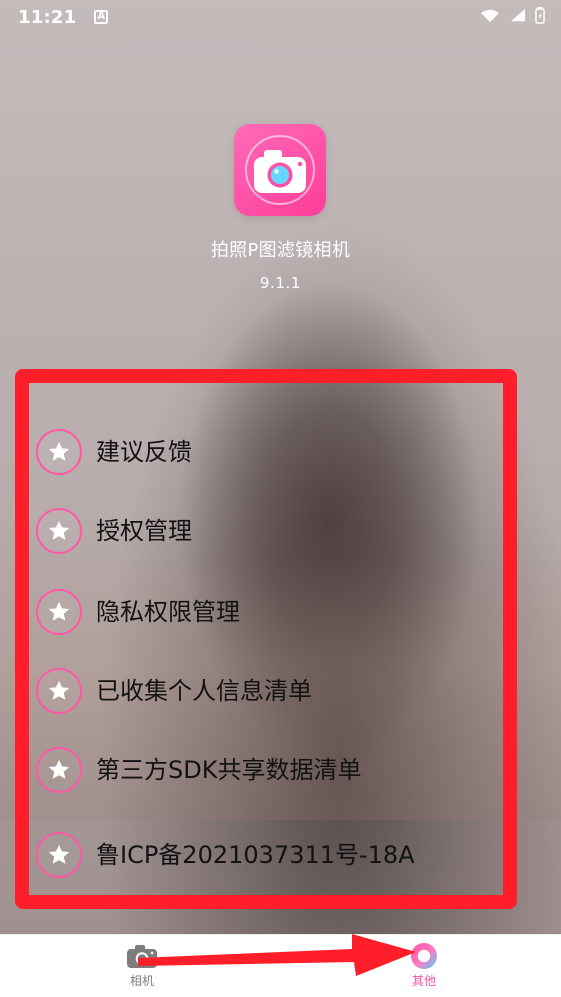 This screenshot has width=561, height=997. What do you see at coordinates (204, 691) in the screenshot?
I see `menu-item-label: 已收集个人信息清单` at bounding box center [204, 691].